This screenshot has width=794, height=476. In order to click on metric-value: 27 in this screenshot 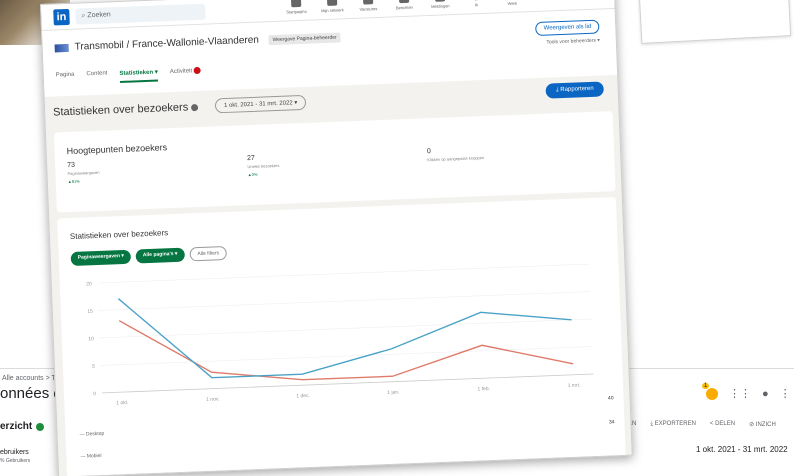, I will do `click(251, 158)`.